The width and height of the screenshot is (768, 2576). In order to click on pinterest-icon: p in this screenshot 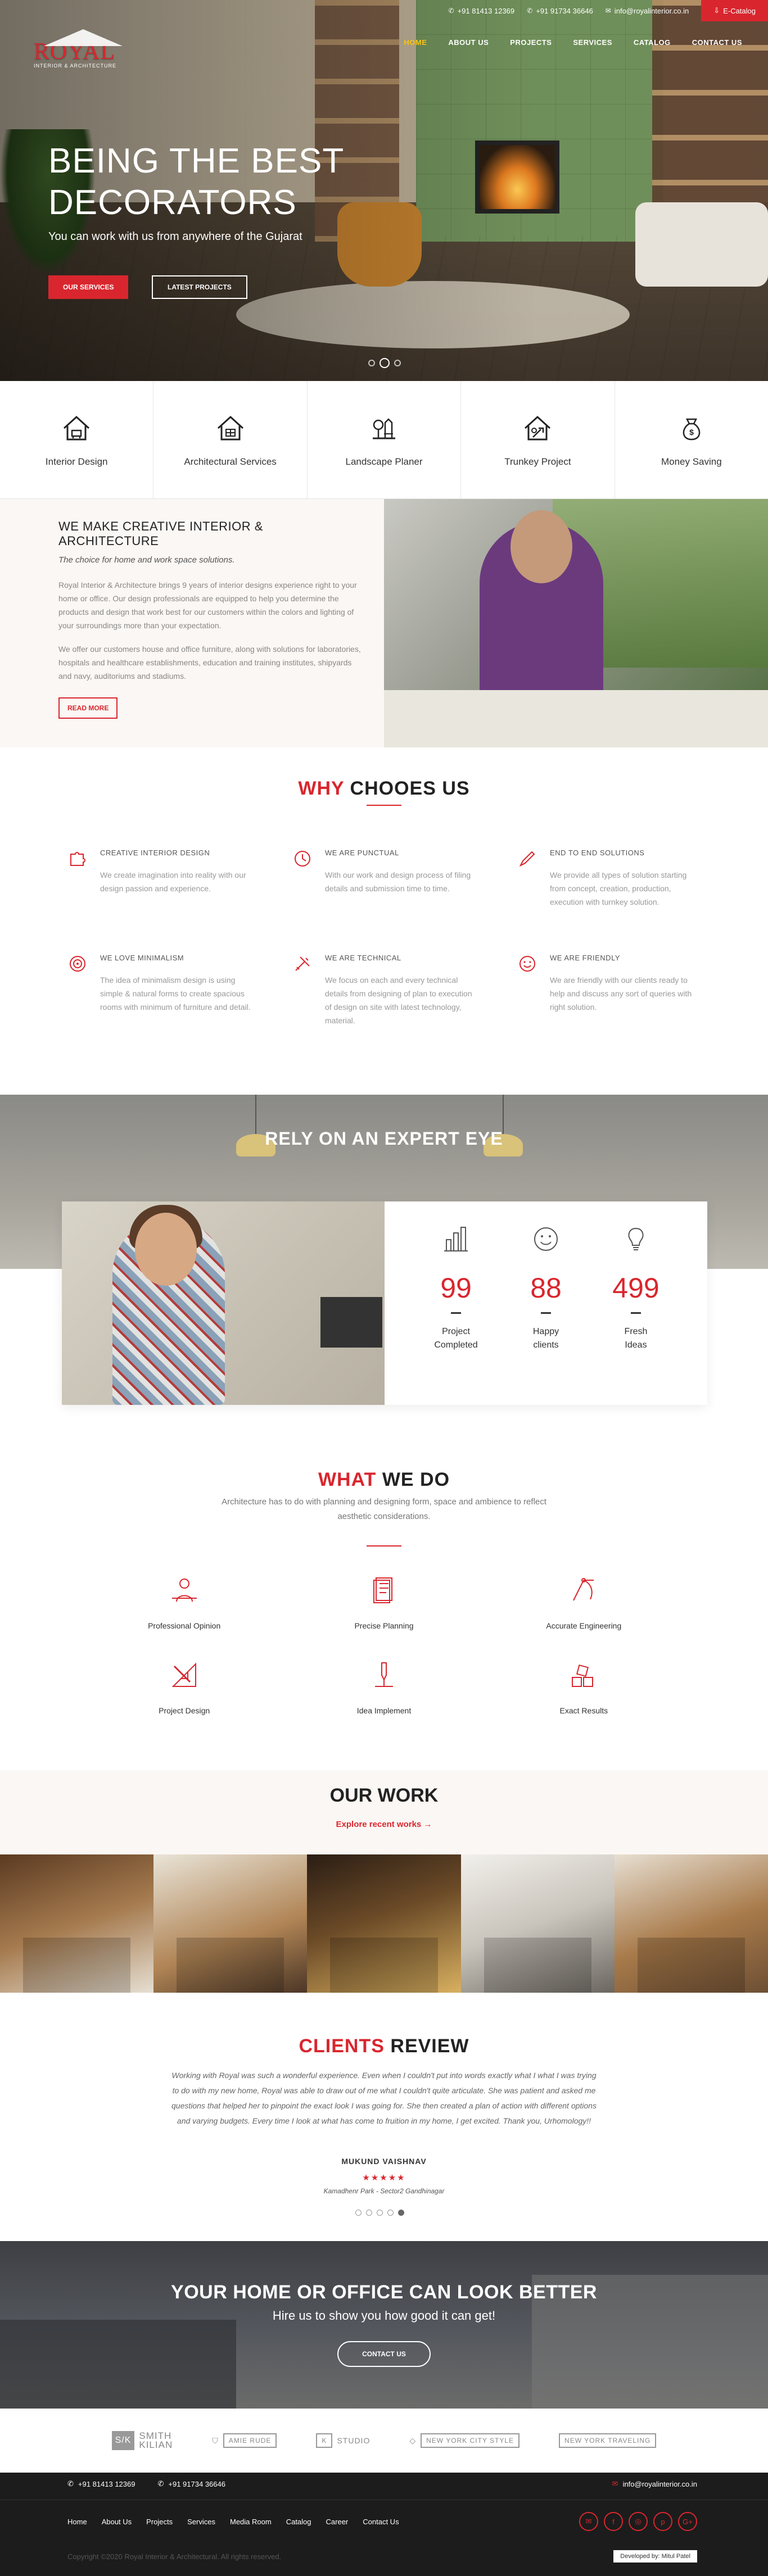, I will do `click(662, 2521)`.